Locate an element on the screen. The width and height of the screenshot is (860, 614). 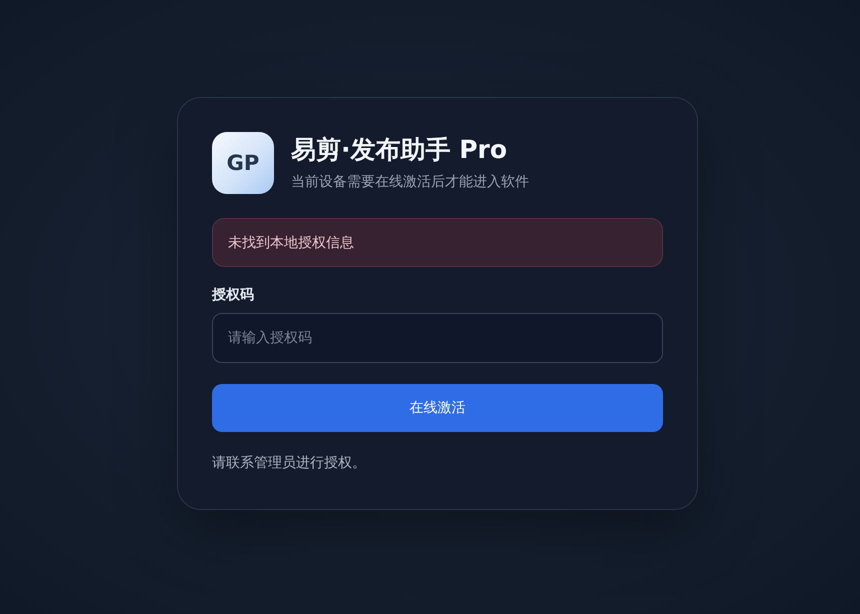
footer-note: 请联系管理员进行授权。 is located at coordinates (289, 463).